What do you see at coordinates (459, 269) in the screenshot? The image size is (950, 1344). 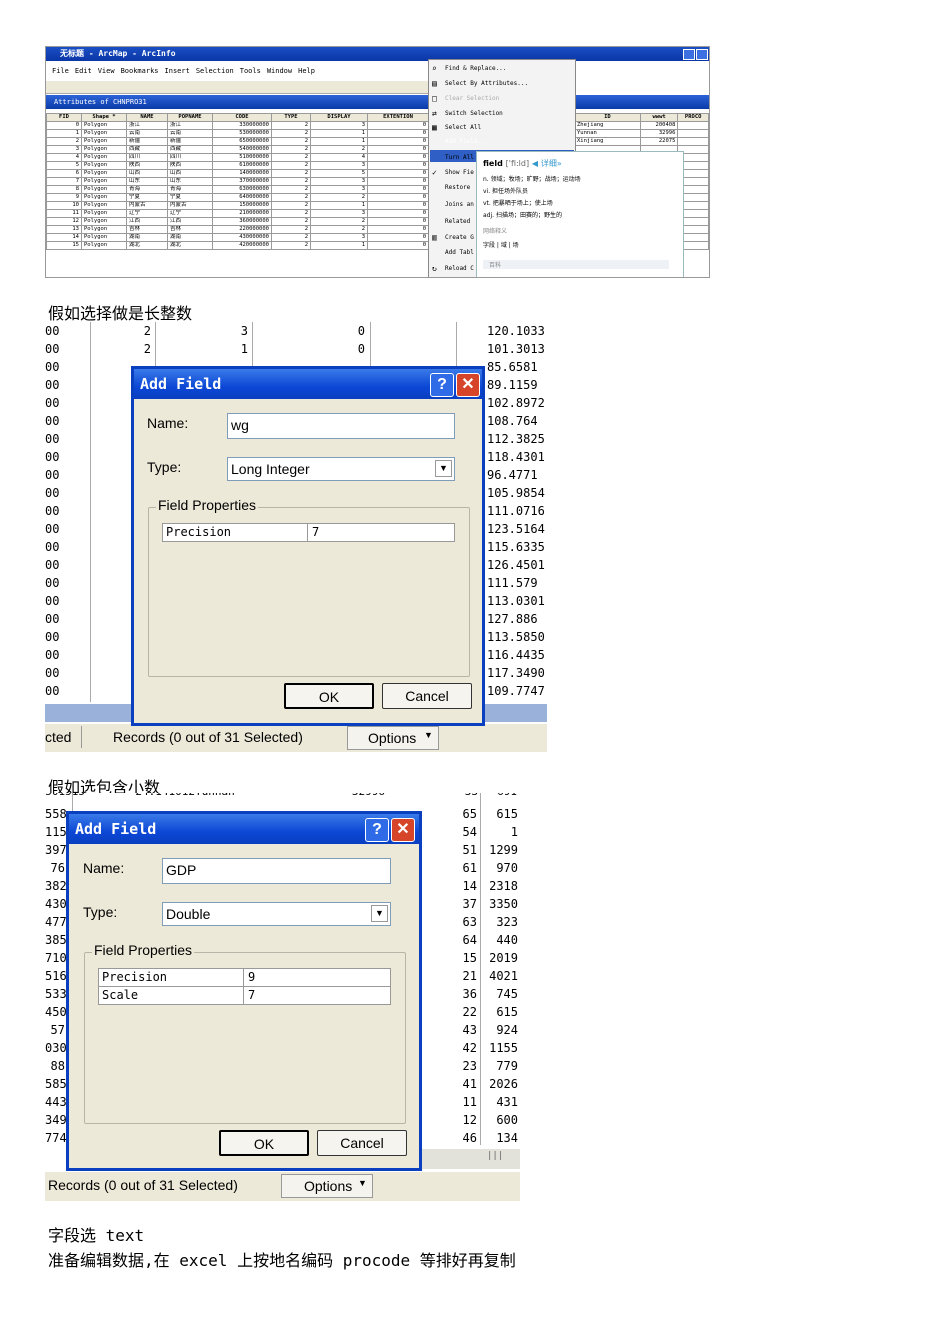 I see `menu-item: Reload C` at bounding box center [459, 269].